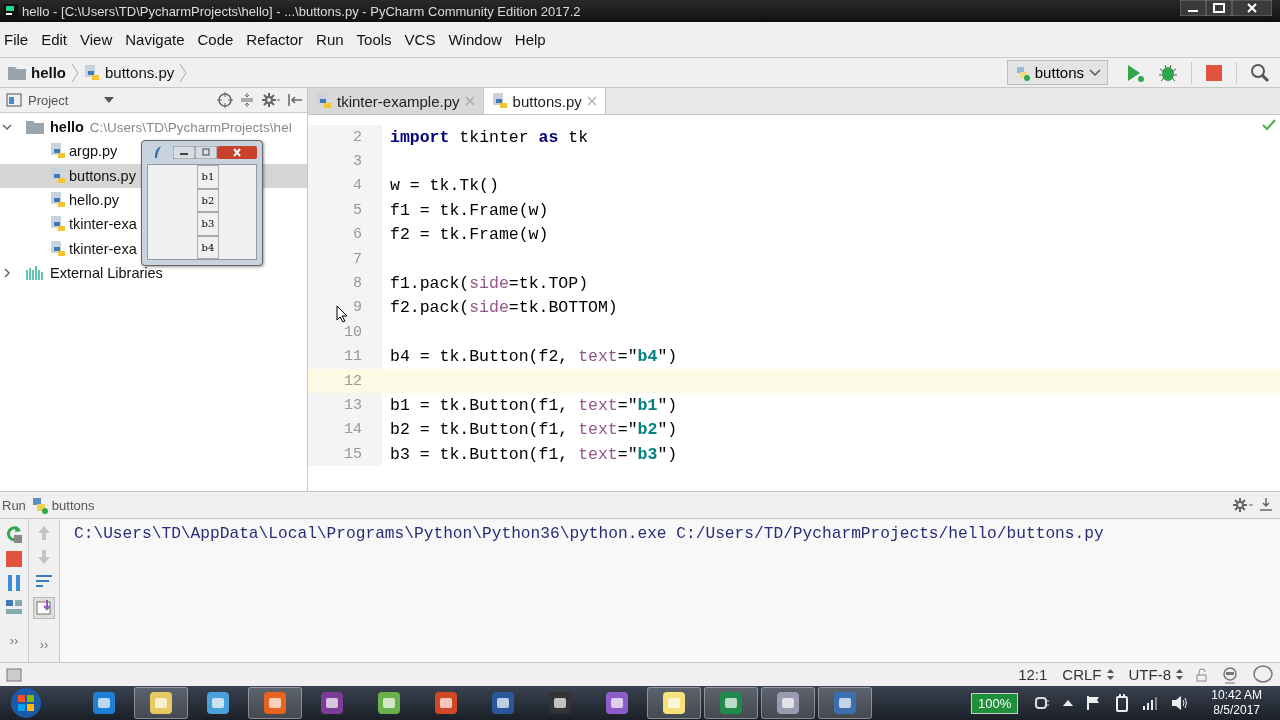 The height and width of the screenshot is (720, 1280). Describe the element at coordinates (44, 608) in the screenshot. I see `scroll-to-end-icon` at that location.